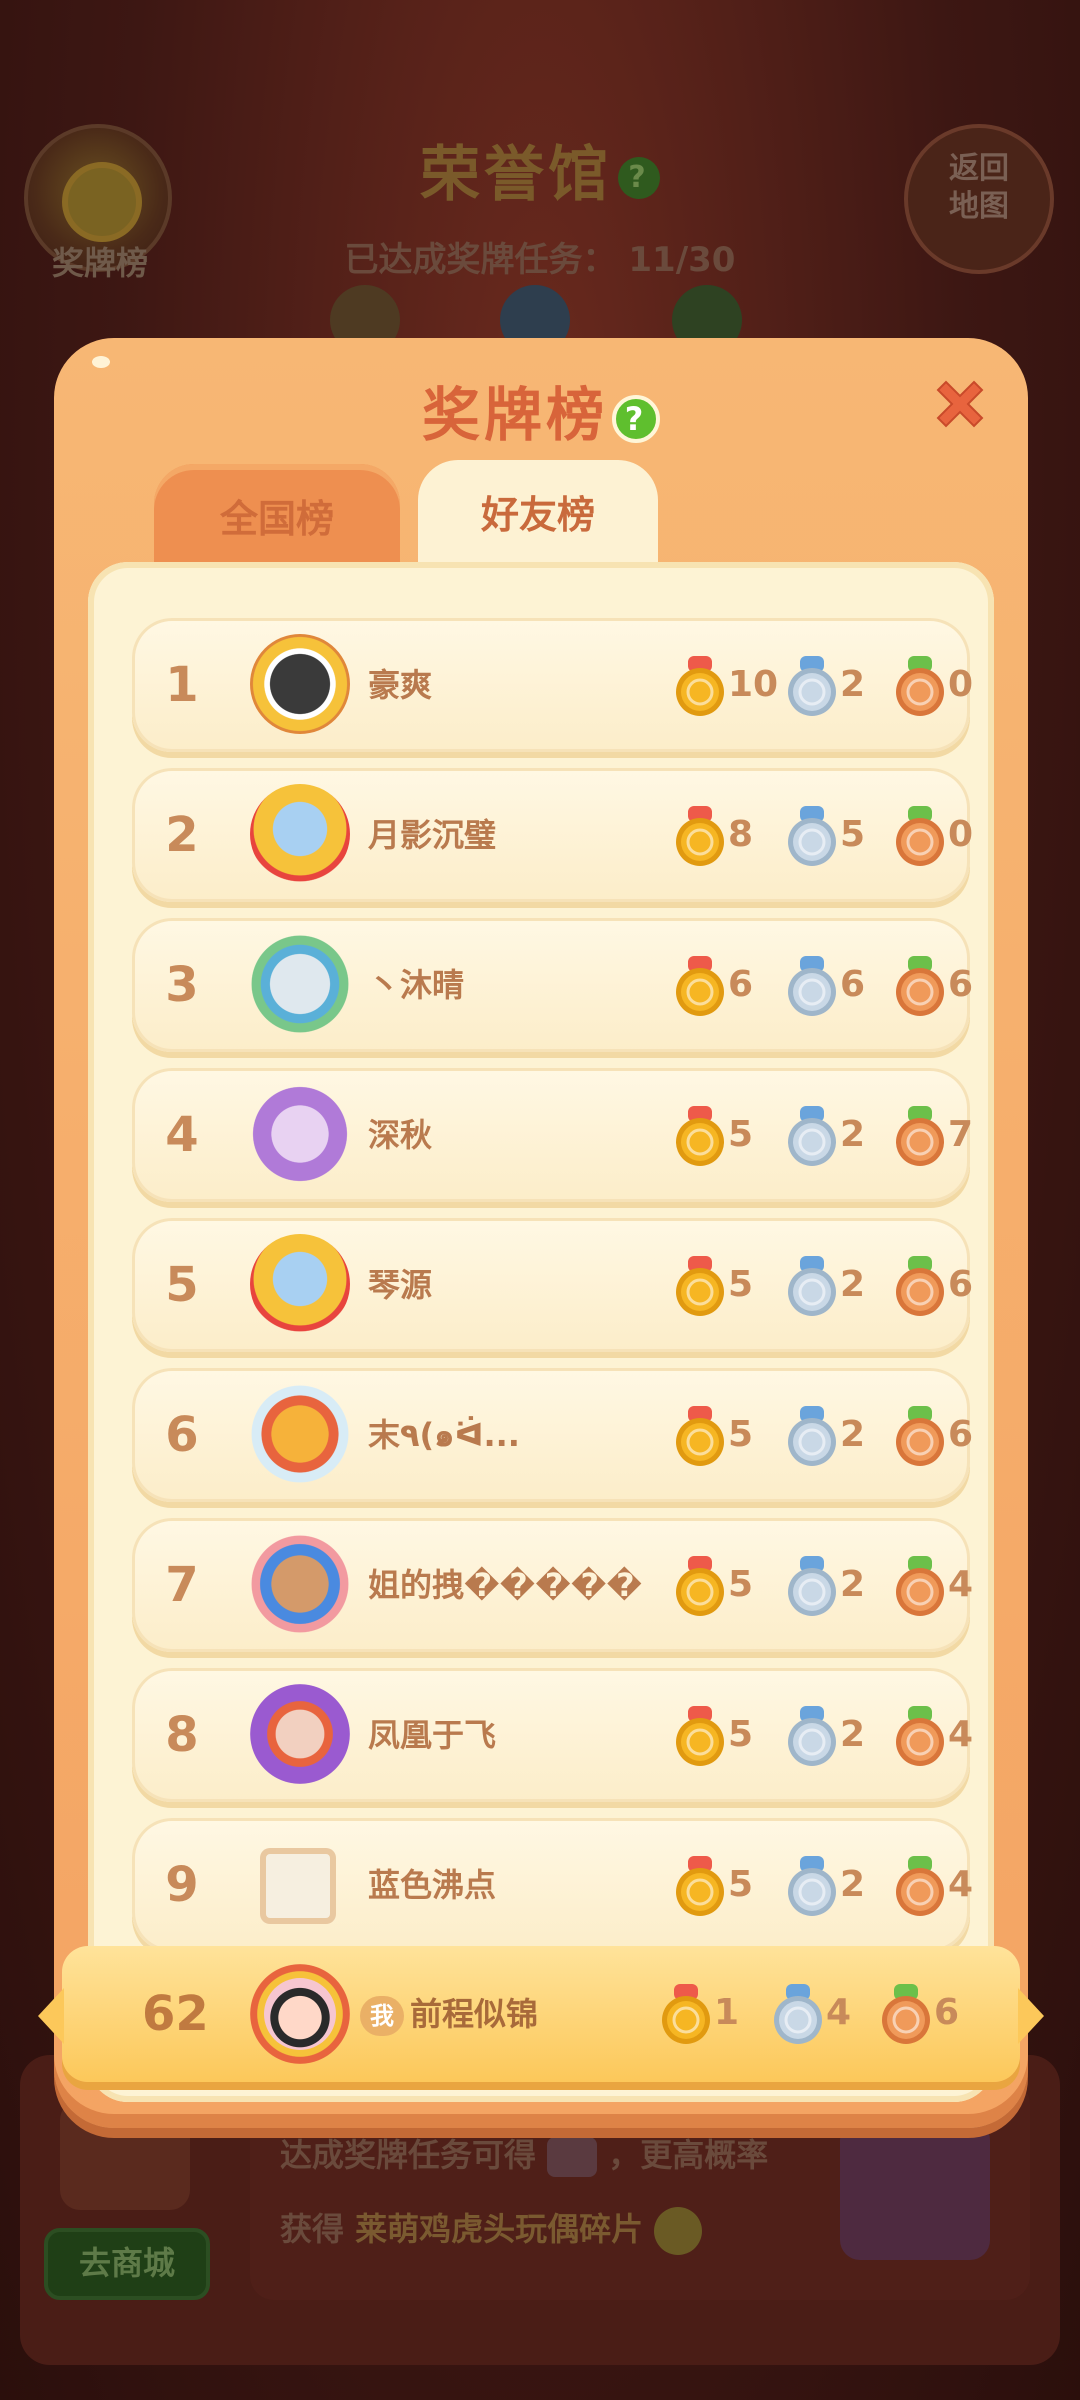 The height and width of the screenshot is (2400, 1080). What do you see at coordinates (182, 835) in the screenshot?
I see `rank-number: 2` at bounding box center [182, 835].